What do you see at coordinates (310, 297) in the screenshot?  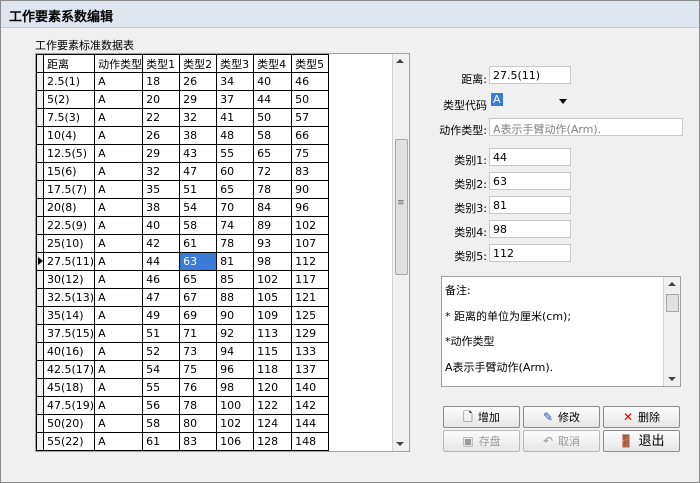 I see `table-cell: 121` at bounding box center [310, 297].